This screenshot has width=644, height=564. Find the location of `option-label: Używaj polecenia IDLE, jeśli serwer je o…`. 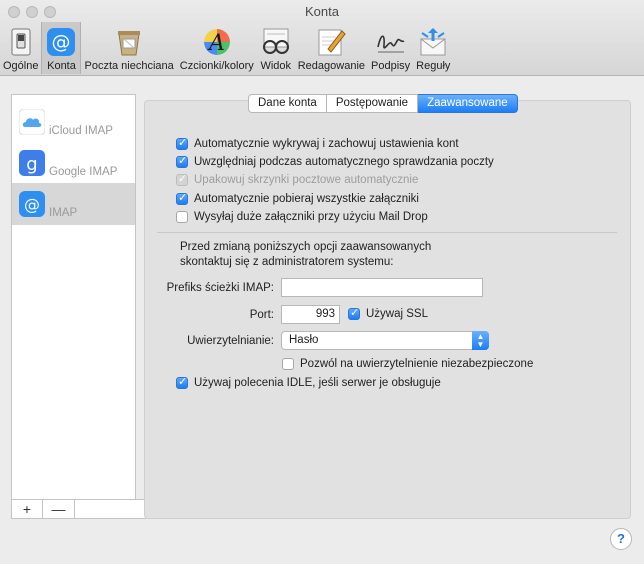

option-label: Używaj polecenia IDLE, jeśli serwer je o… is located at coordinates (317, 383).